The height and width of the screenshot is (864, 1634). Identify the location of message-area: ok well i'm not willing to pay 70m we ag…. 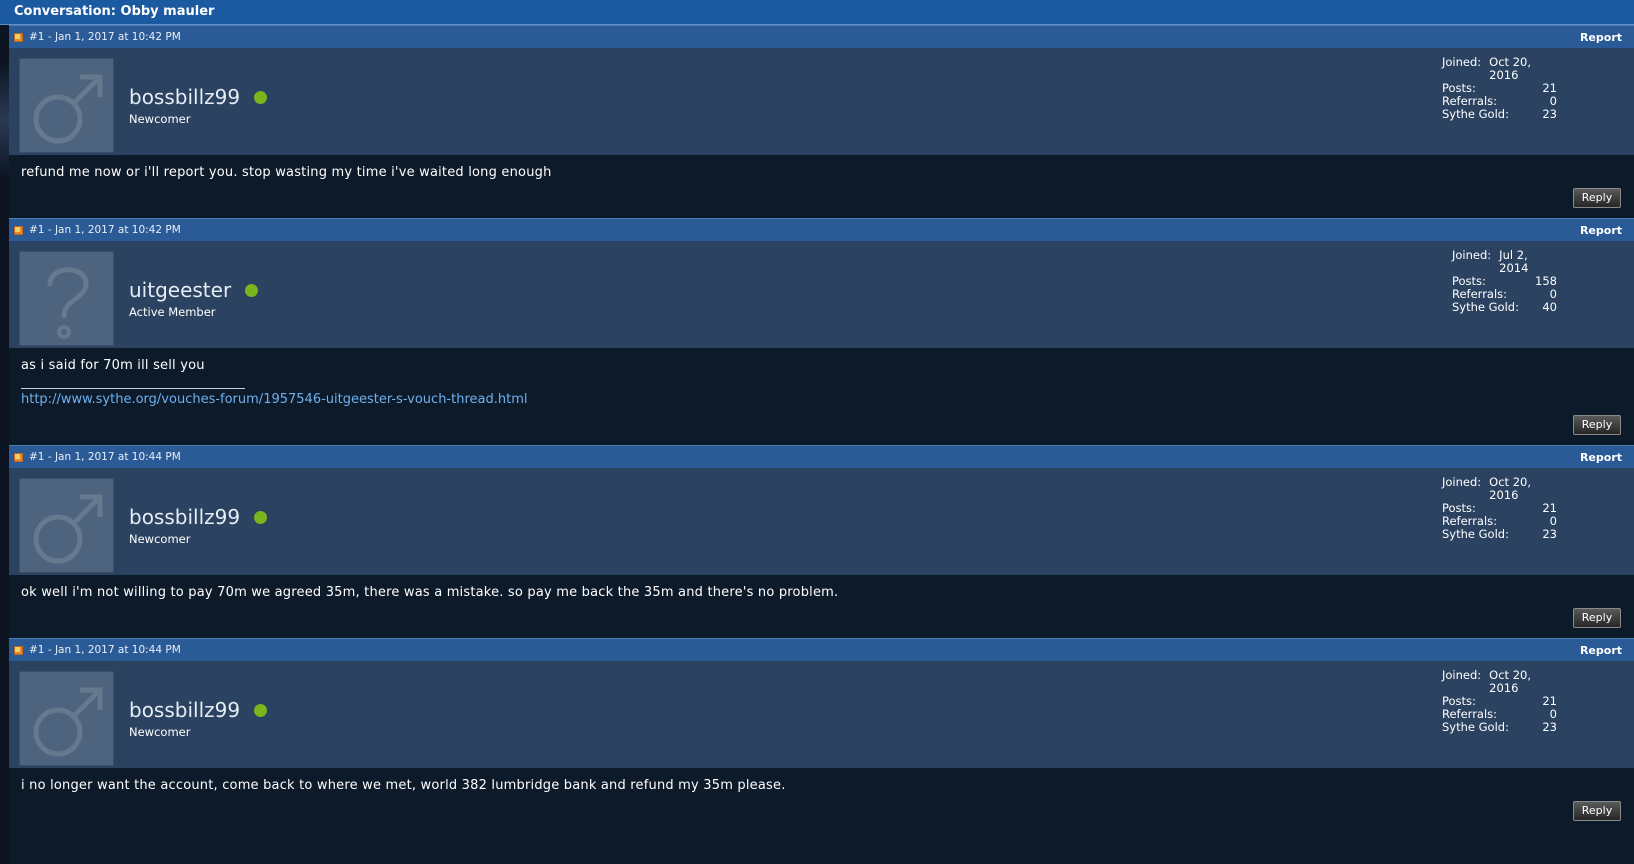
(821, 606).